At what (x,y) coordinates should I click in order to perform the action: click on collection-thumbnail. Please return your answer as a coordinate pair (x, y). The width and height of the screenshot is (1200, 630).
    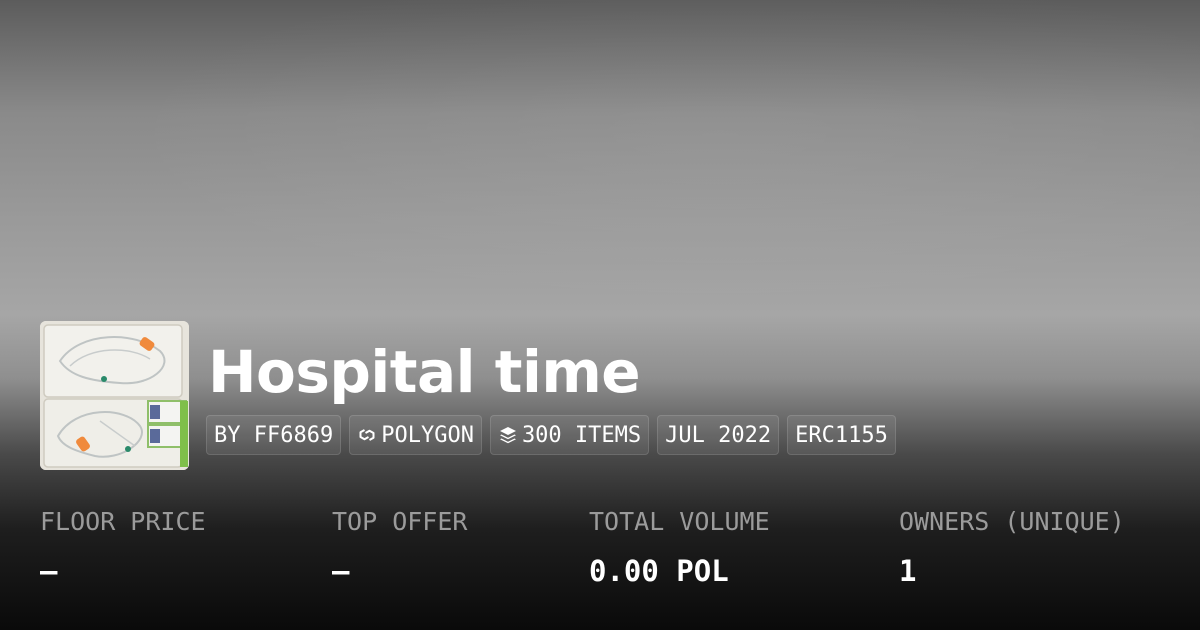
    Looking at the image, I should click on (114, 395).